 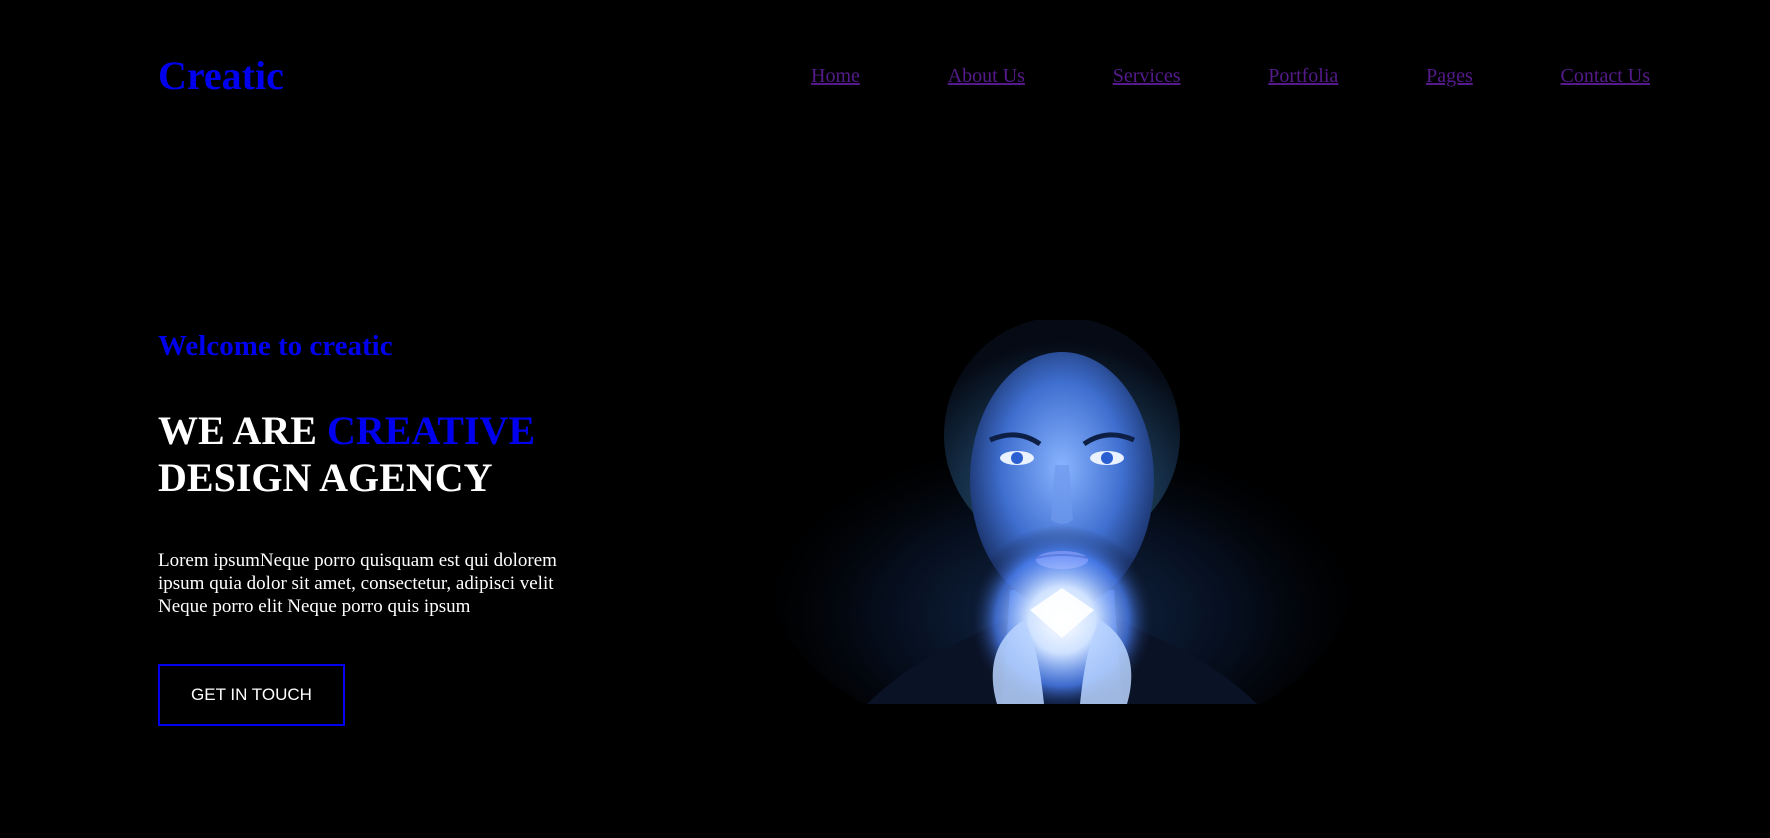 I want to click on headline-text-we-are: WE ARE, so click(x=242, y=430).